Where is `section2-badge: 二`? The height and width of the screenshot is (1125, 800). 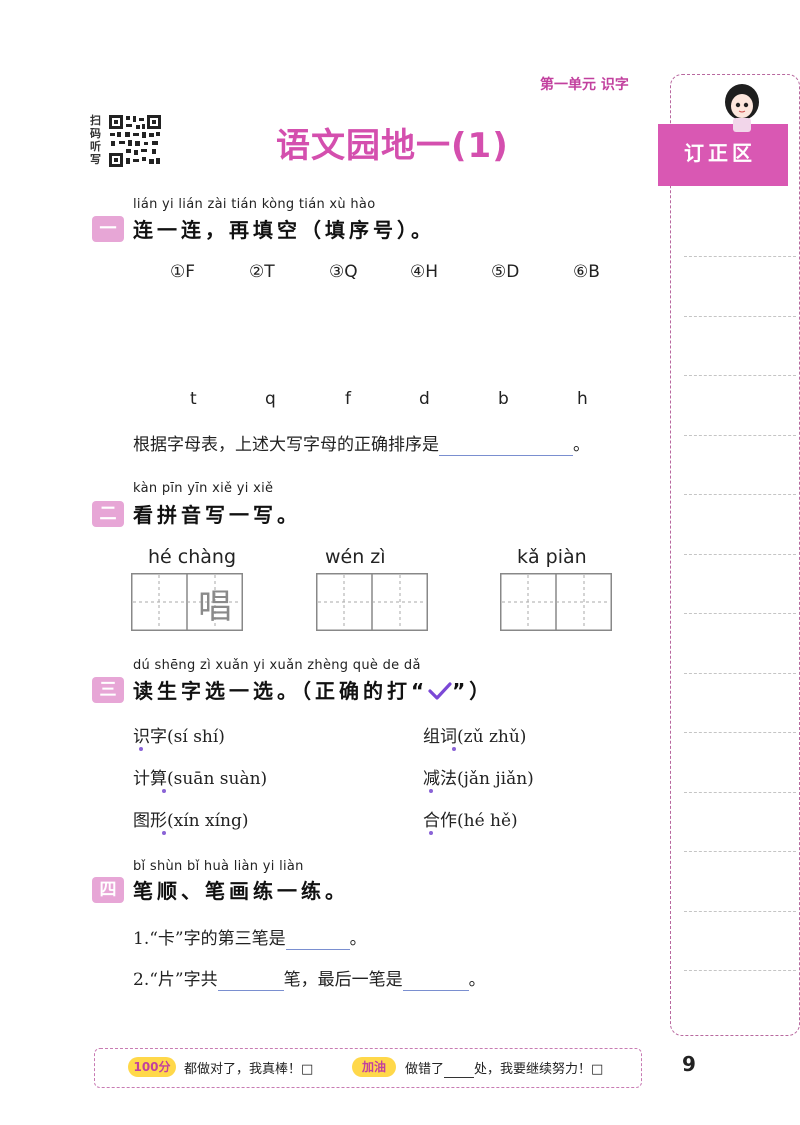 section2-badge: 二 is located at coordinates (108, 514).